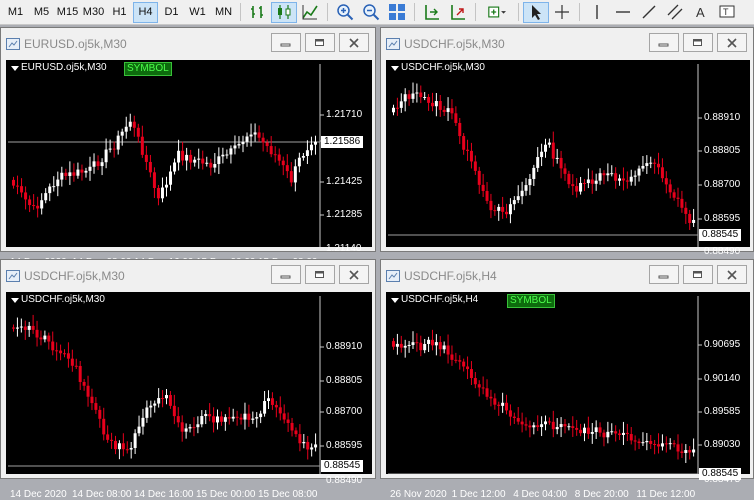  I want to click on current-price-tag: 0.88545, so click(720, 235).